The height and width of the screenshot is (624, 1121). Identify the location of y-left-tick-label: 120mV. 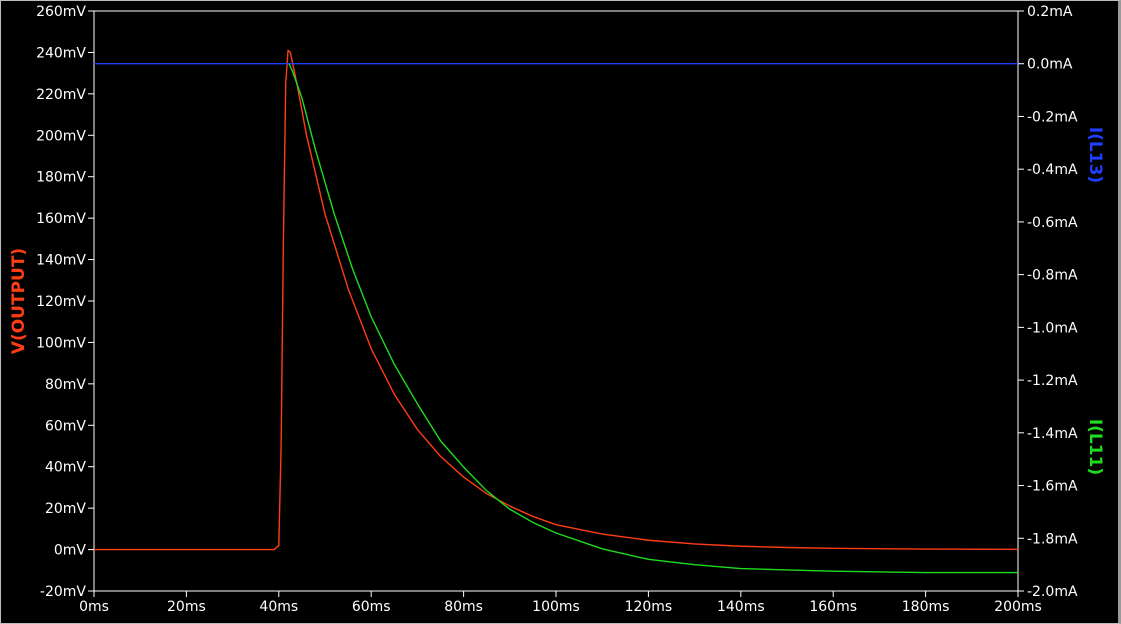
(61, 302).